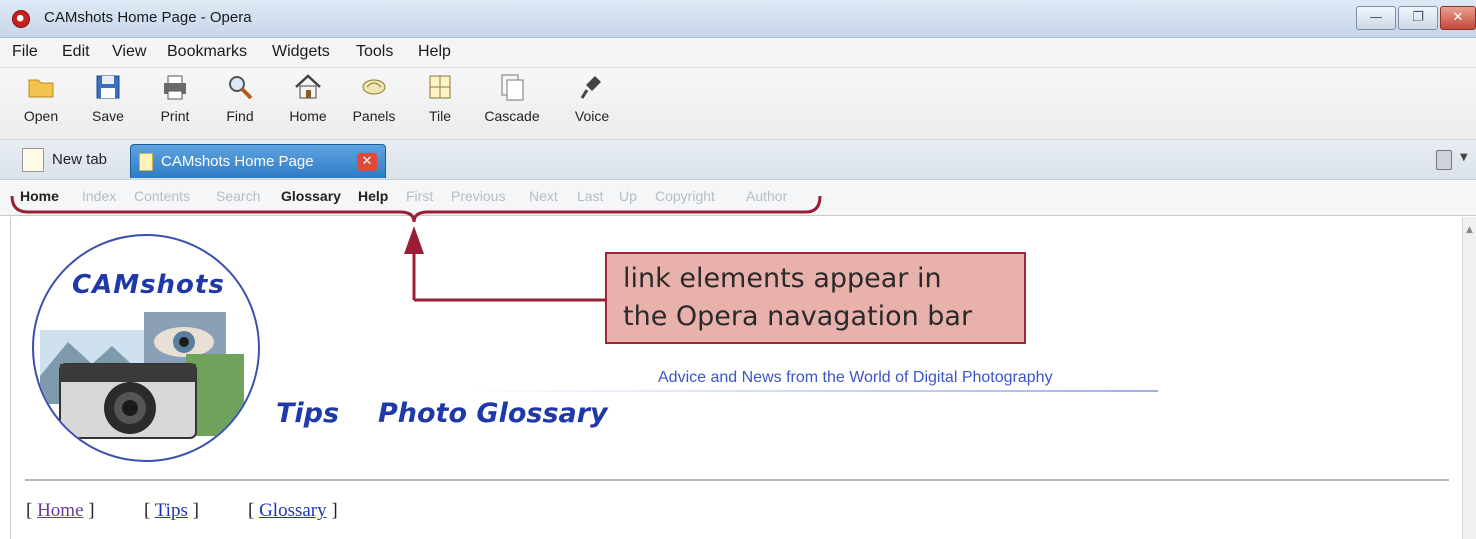 Image resolution: width=1476 pixels, height=539 pixels. I want to click on home-button: Home, so click(308, 98).